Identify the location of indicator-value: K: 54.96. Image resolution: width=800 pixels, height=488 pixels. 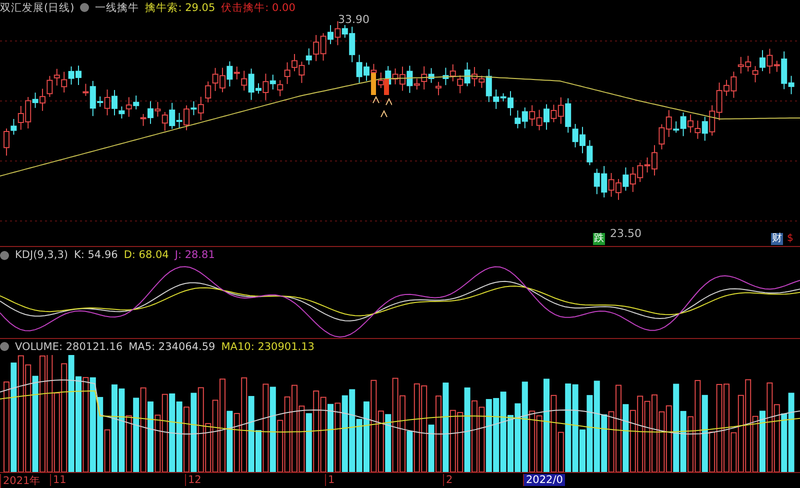
(96, 255).